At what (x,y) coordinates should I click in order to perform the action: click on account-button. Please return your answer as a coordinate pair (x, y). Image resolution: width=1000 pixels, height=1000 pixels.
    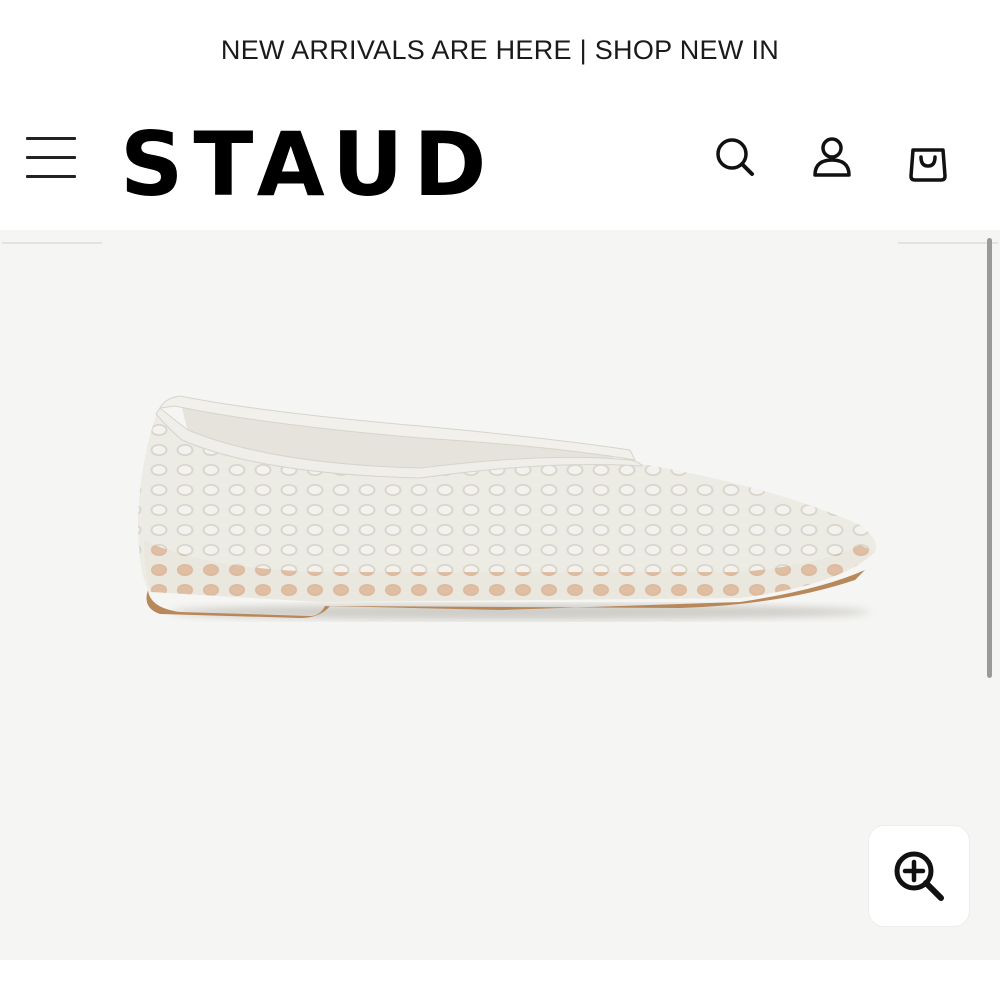
    Looking at the image, I should click on (832, 158).